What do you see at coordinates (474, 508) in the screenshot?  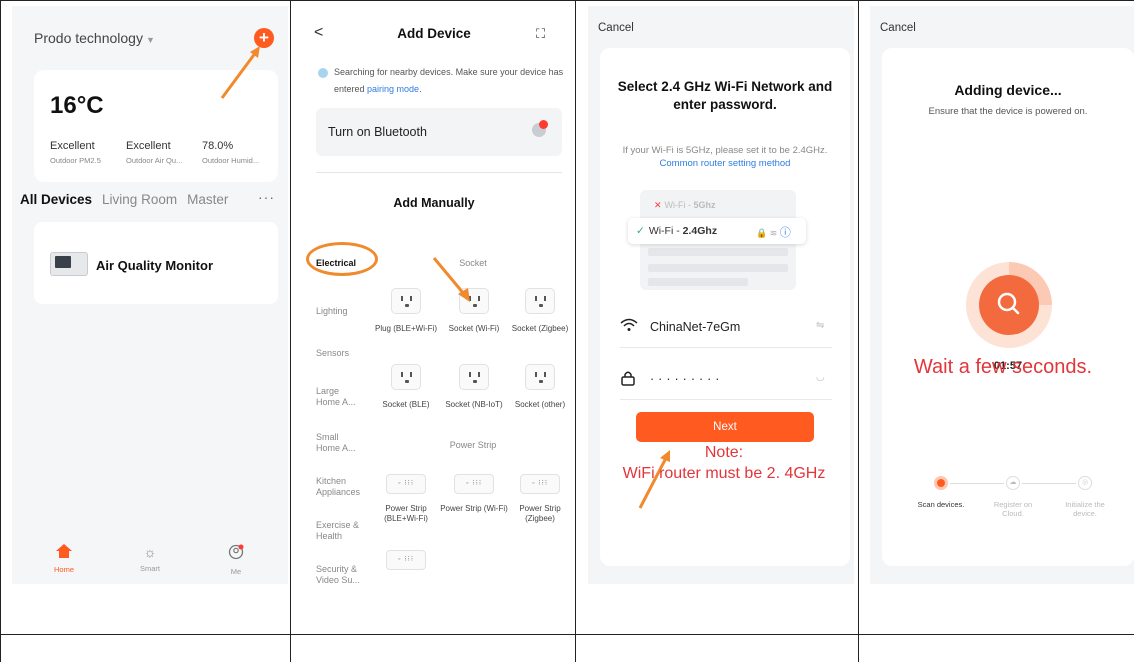 I see `device-type-label: Power Strip (Wi-Fi)` at bounding box center [474, 508].